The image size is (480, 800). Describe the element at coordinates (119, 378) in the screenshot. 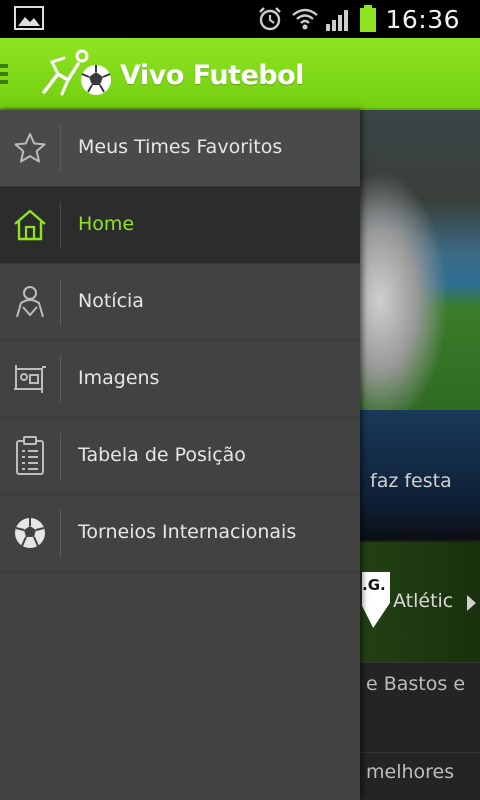

I see `menu-item-label: Imagens` at that location.